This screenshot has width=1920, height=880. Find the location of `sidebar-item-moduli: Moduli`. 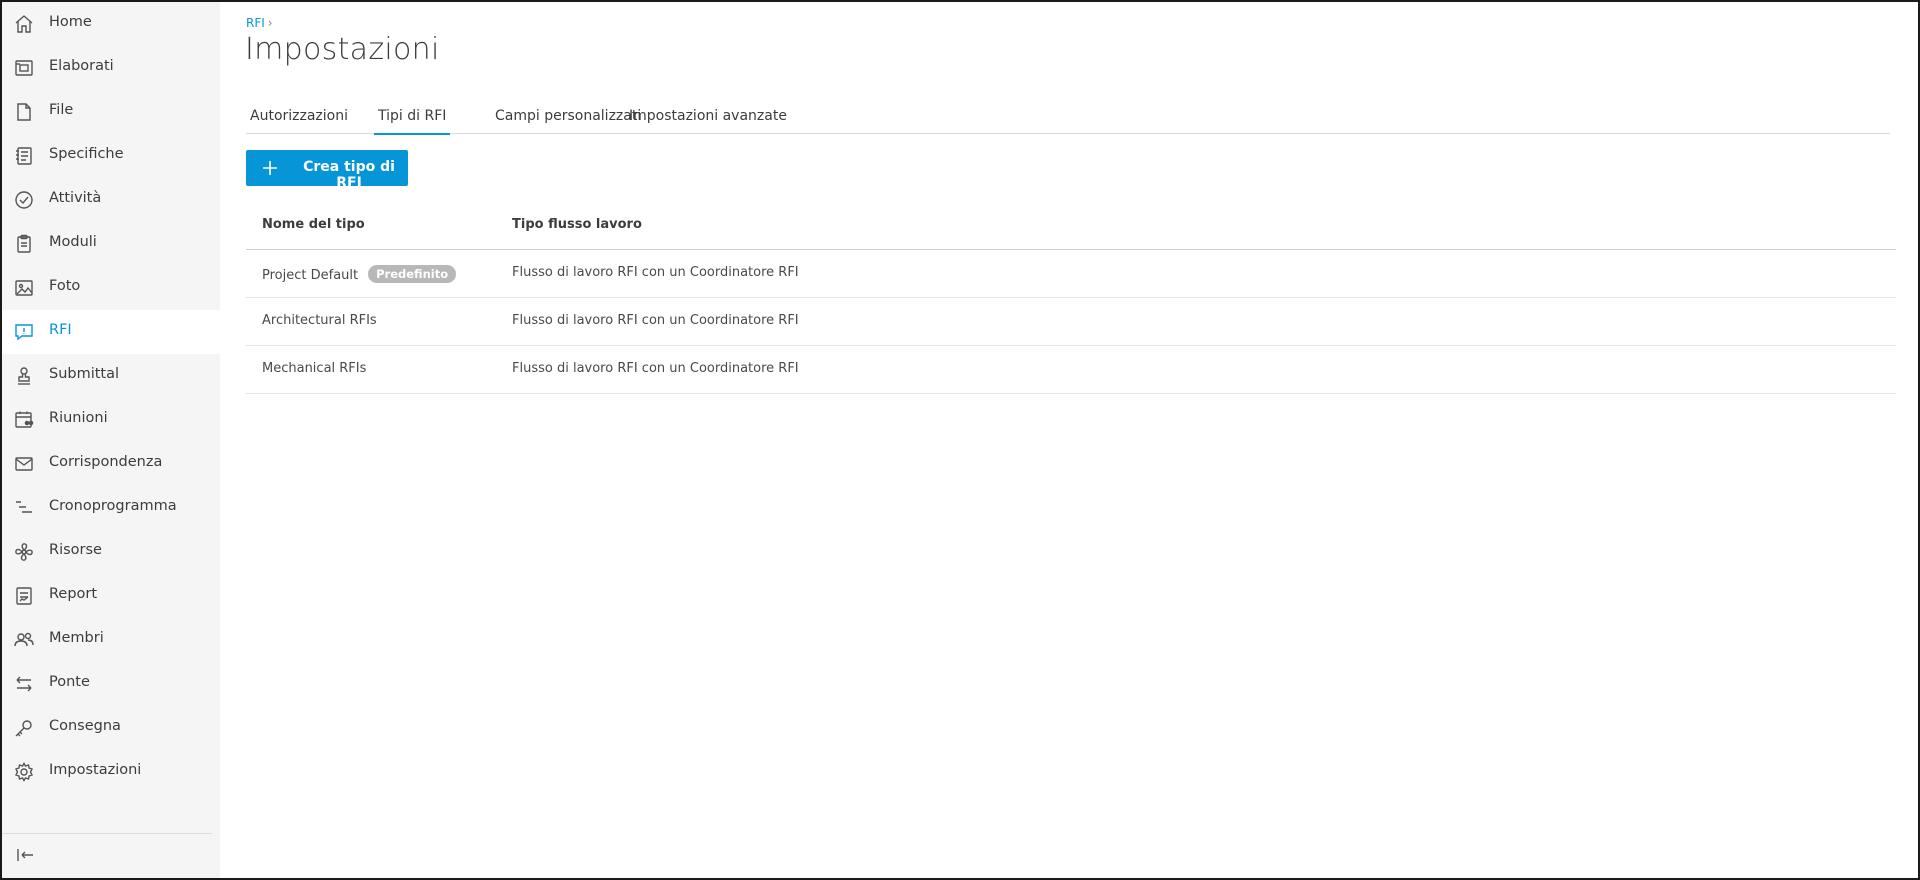

sidebar-item-moduli: Moduli is located at coordinates (111, 244).